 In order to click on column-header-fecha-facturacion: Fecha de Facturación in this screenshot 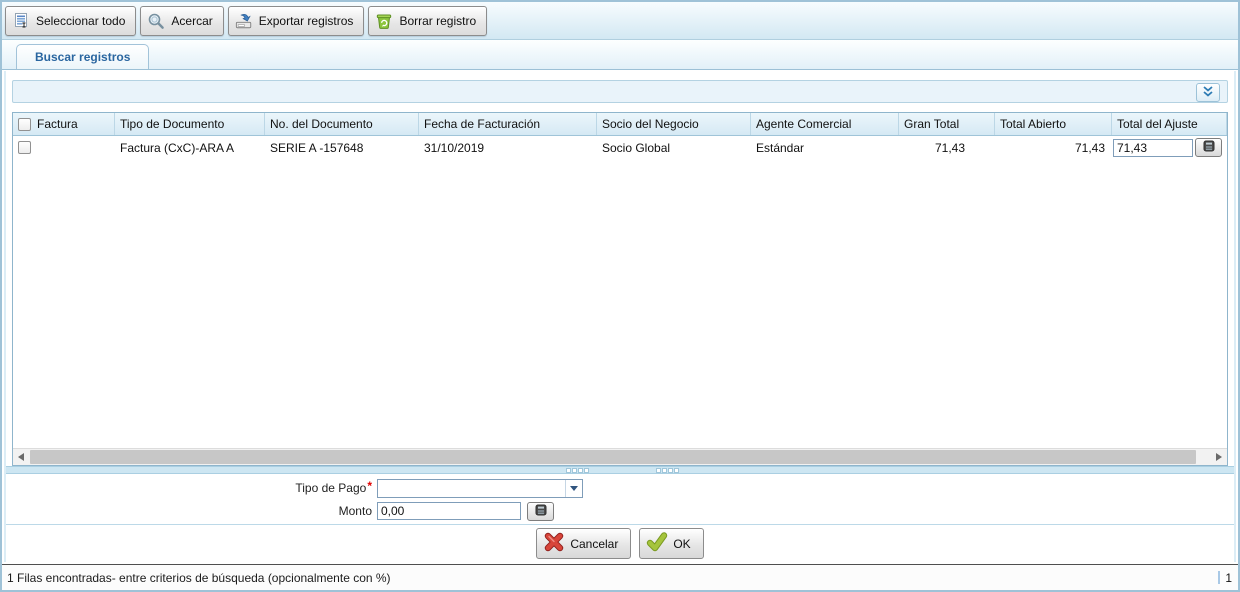, I will do `click(508, 124)`.